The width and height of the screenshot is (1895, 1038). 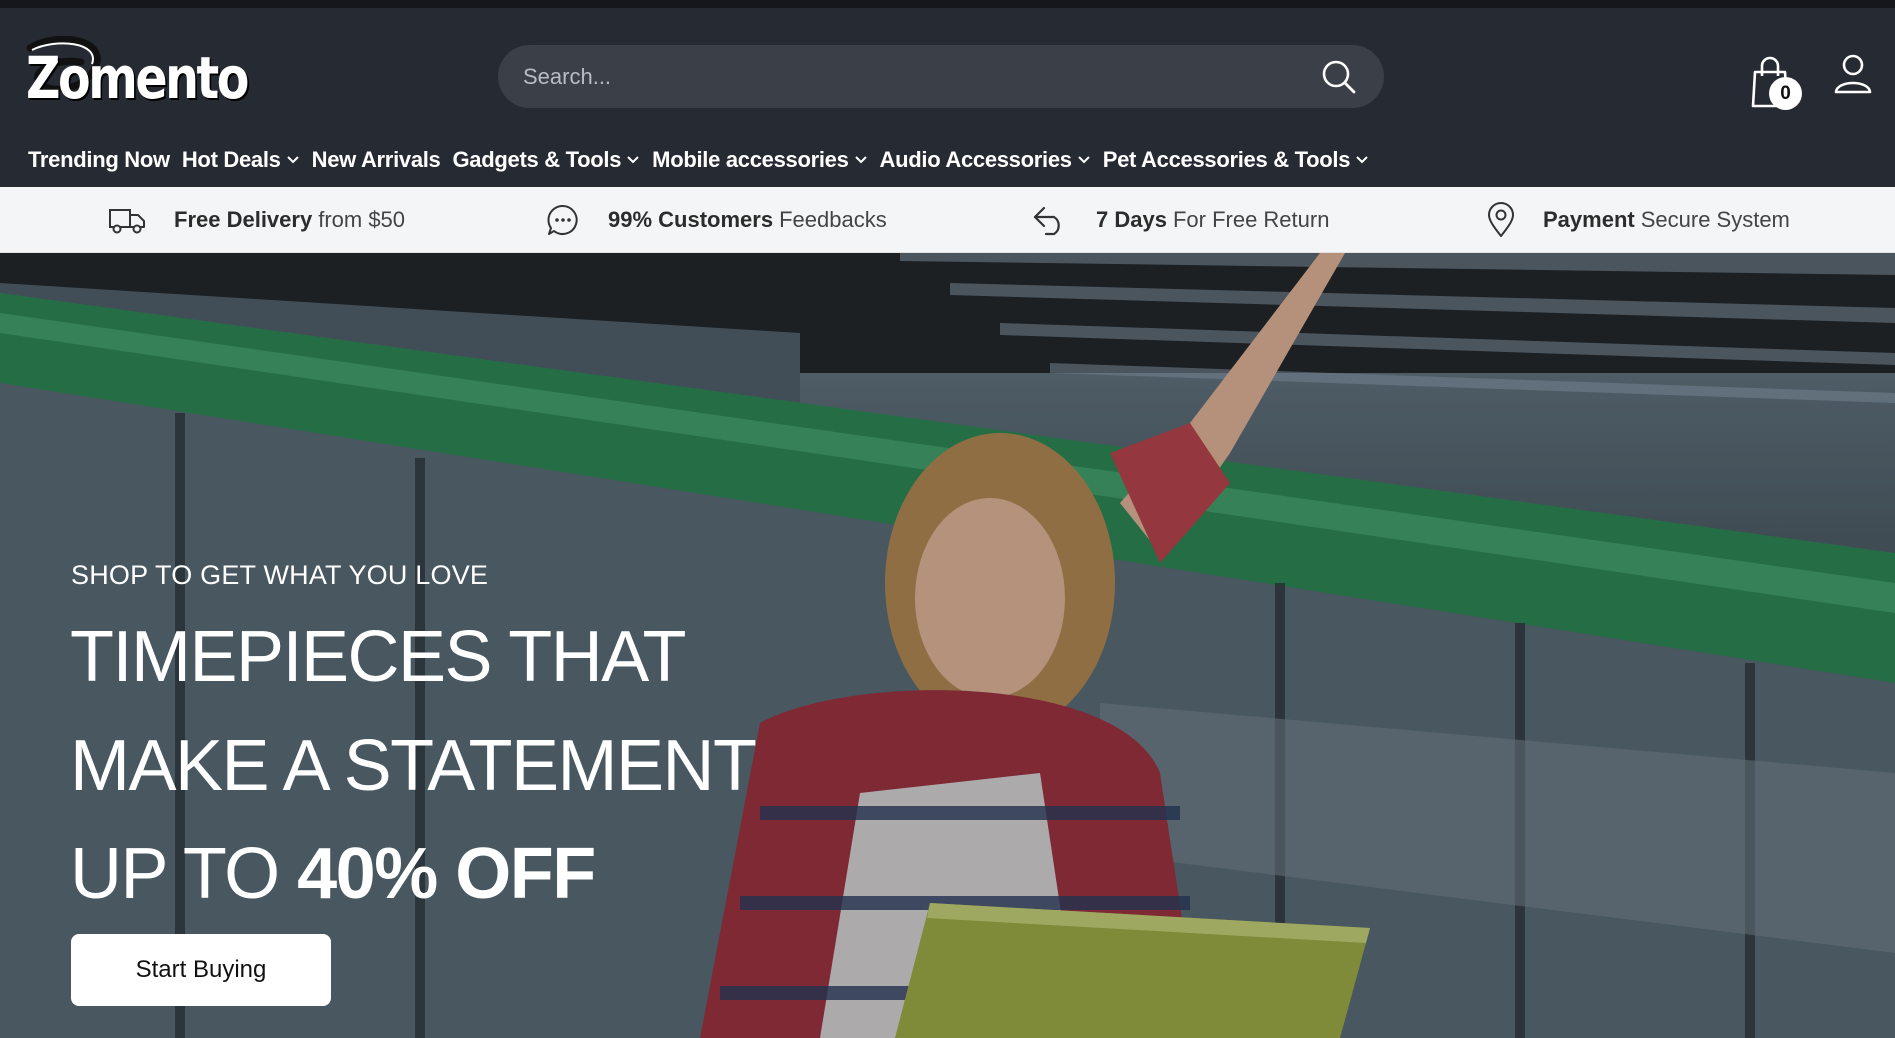 I want to click on nav-label: New Arrivals, so click(x=376, y=159).